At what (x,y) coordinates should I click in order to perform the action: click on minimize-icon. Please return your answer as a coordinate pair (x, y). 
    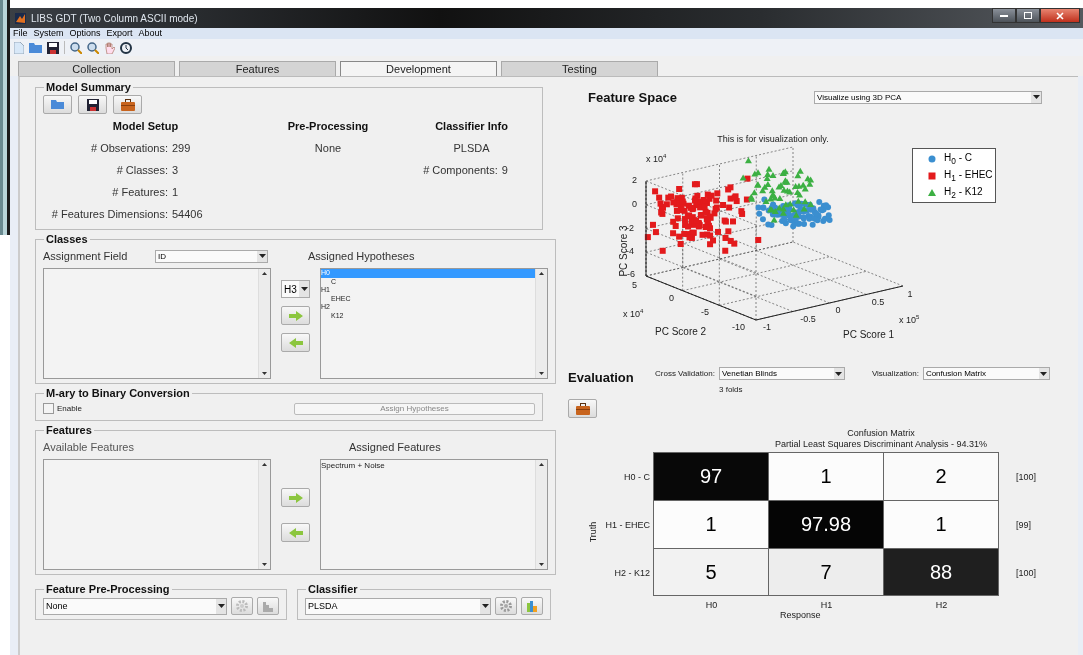
    Looking at the image, I should click on (1004, 15).